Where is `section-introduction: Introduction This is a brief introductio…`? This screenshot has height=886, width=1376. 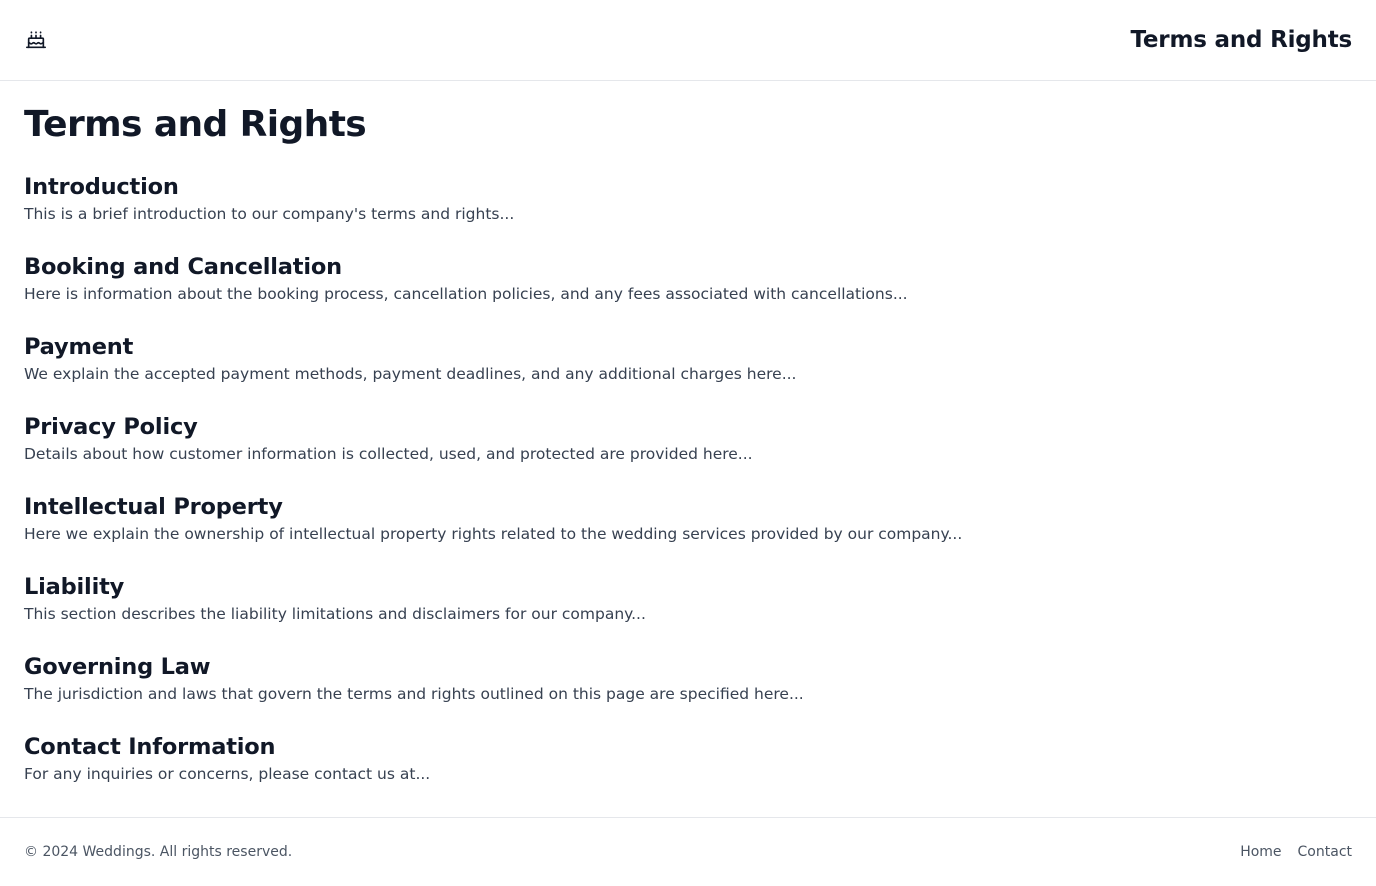
section-introduction: Introduction This is a brief introductio… is located at coordinates (688, 212).